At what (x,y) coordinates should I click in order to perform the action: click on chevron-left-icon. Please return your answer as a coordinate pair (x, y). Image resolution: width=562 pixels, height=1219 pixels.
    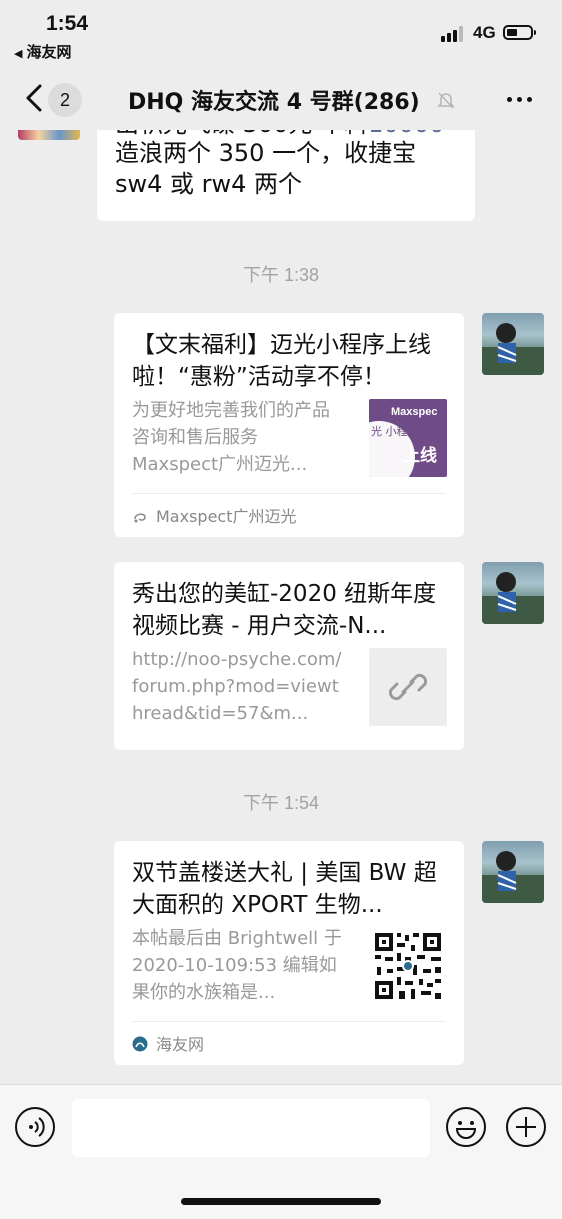
    Looking at the image, I should click on (34, 98).